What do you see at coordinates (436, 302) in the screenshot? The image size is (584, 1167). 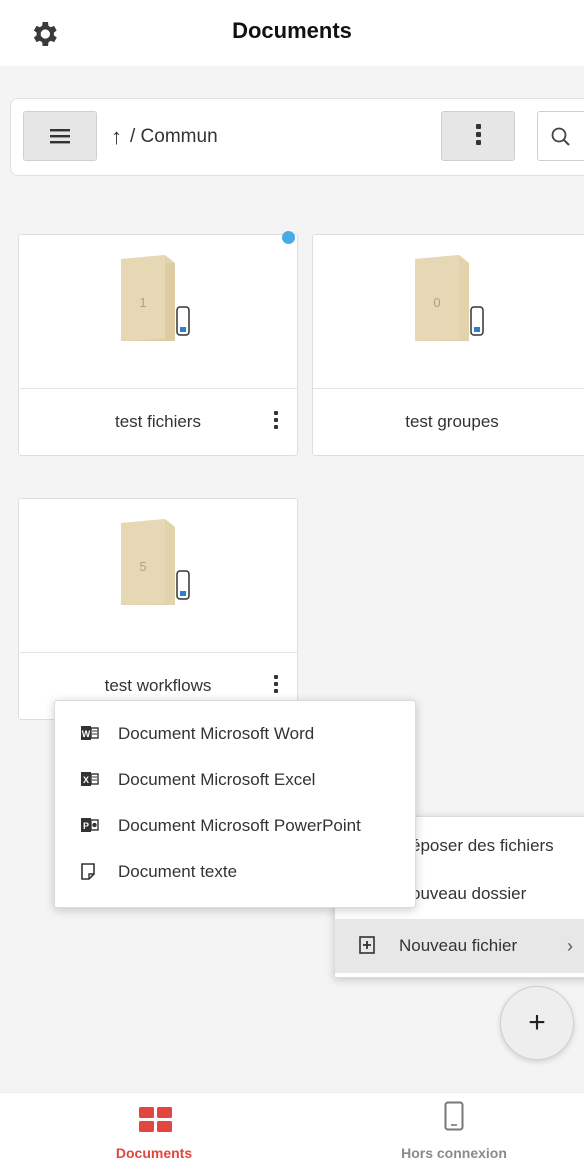 I see `folder-count: 0` at bounding box center [436, 302].